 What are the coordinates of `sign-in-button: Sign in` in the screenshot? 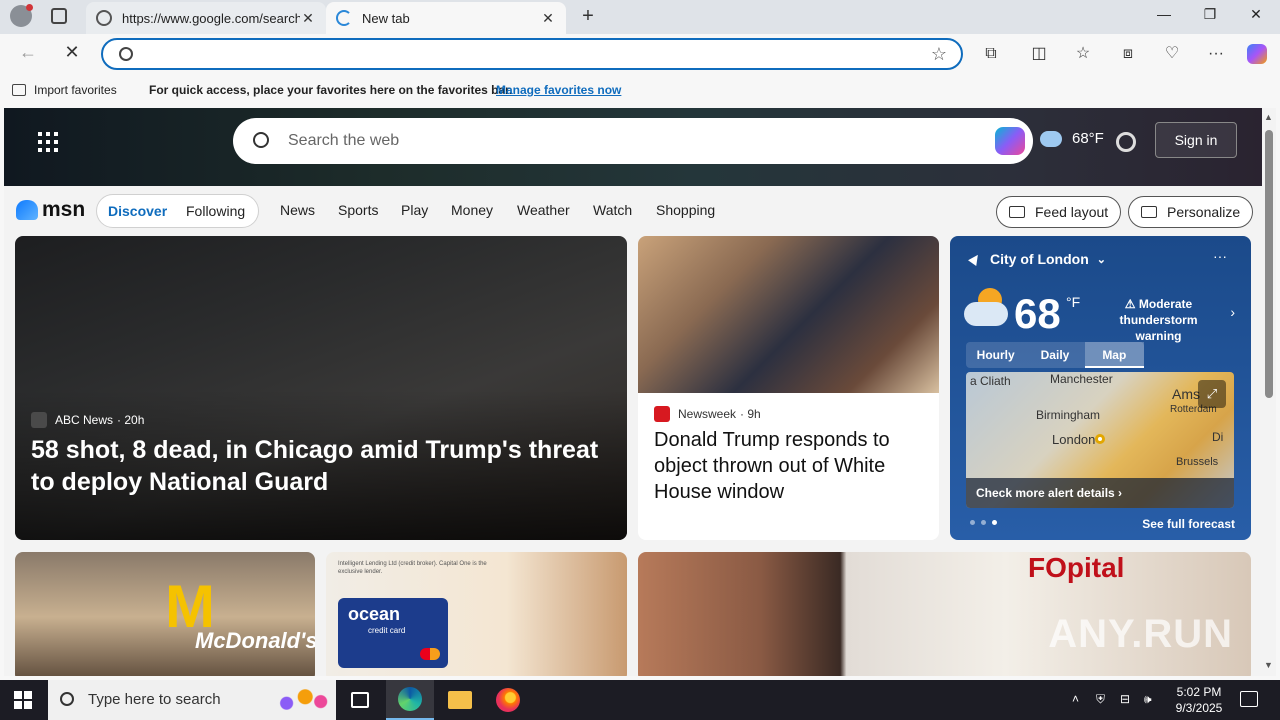 It's located at (1196, 140).